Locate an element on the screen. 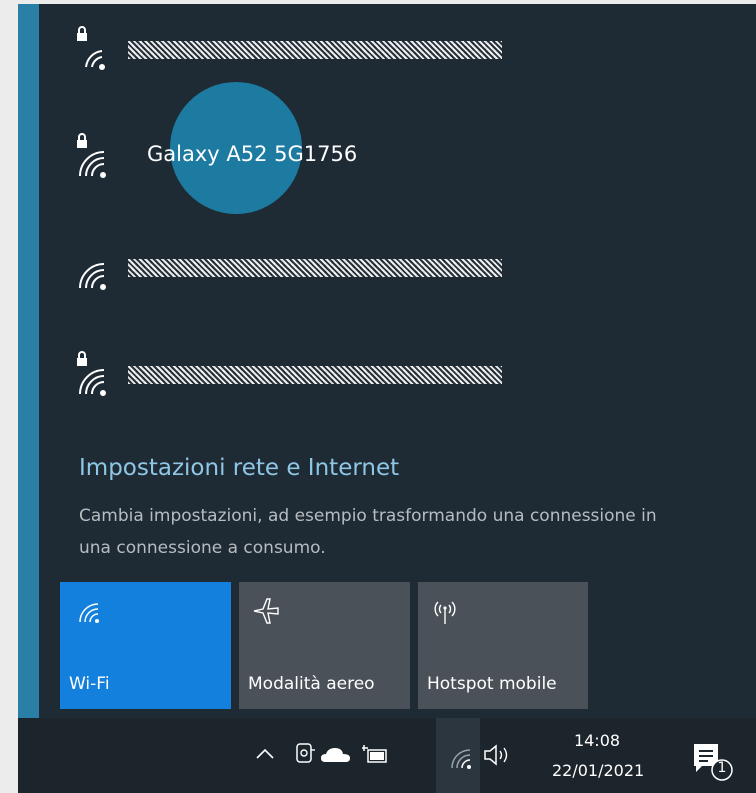 The image size is (756, 793). flyout-edge-strip is located at coordinates (28, 361).